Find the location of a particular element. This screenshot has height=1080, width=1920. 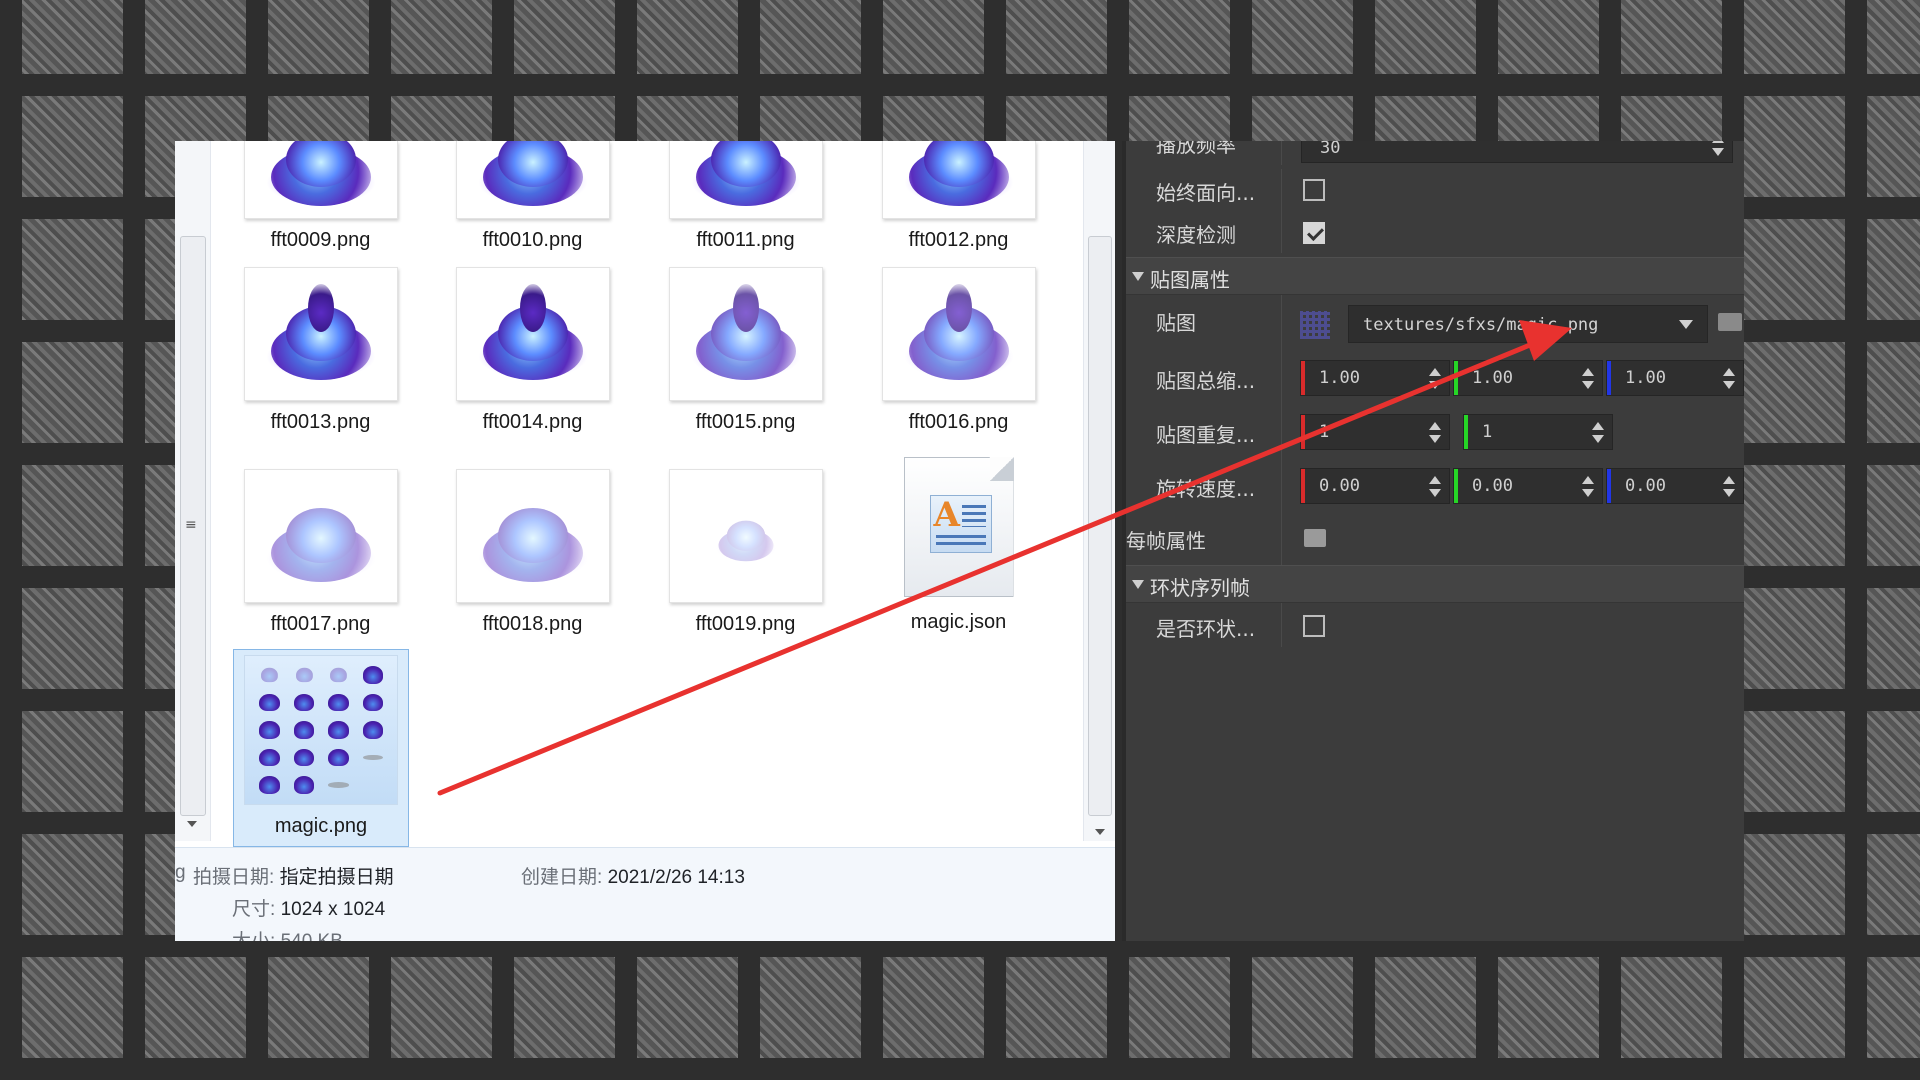

repeat-x-input: 1 is located at coordinates (1375, 432).